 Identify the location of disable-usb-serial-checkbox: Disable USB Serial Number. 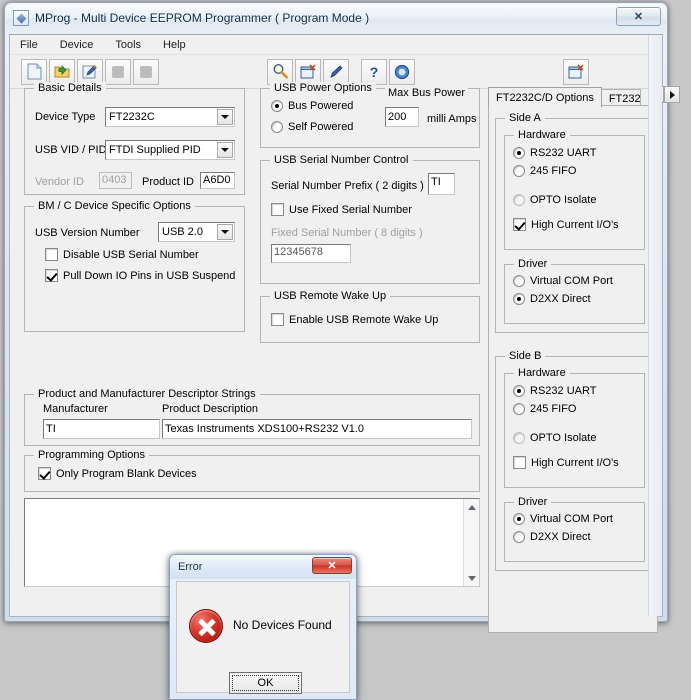
(122, 254).